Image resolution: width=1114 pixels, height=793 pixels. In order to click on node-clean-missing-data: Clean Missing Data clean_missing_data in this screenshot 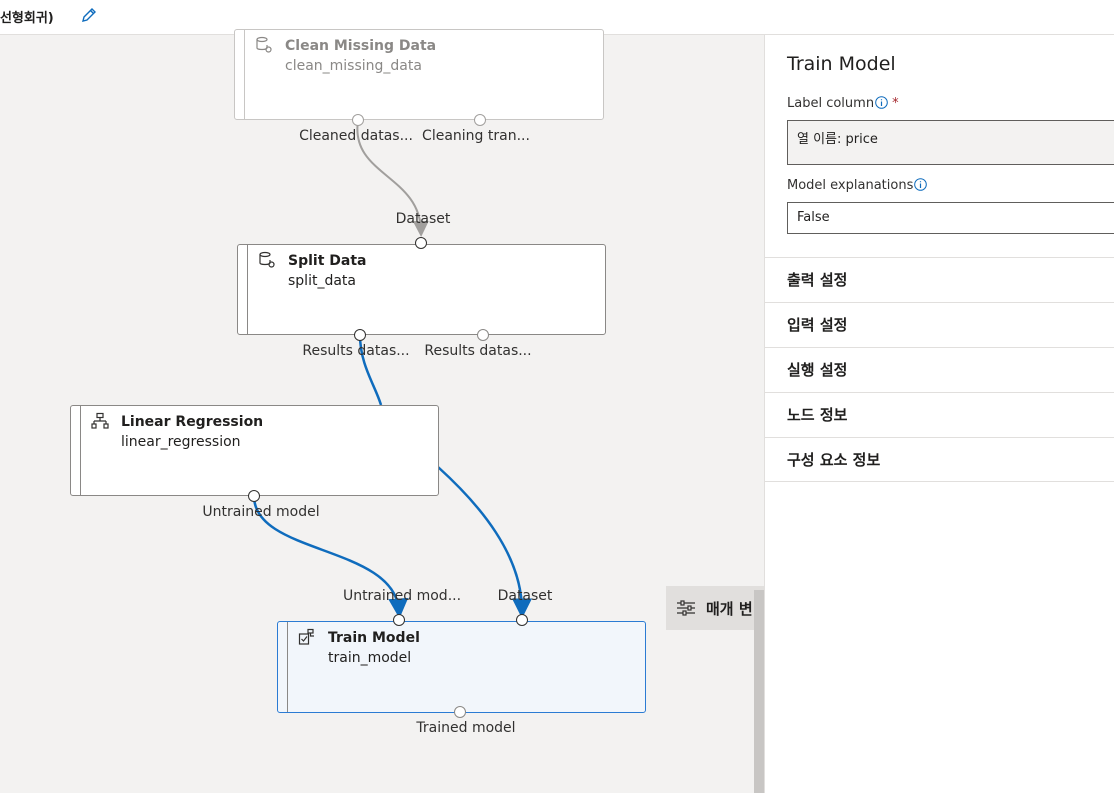, I will do `click(419, 74)`.